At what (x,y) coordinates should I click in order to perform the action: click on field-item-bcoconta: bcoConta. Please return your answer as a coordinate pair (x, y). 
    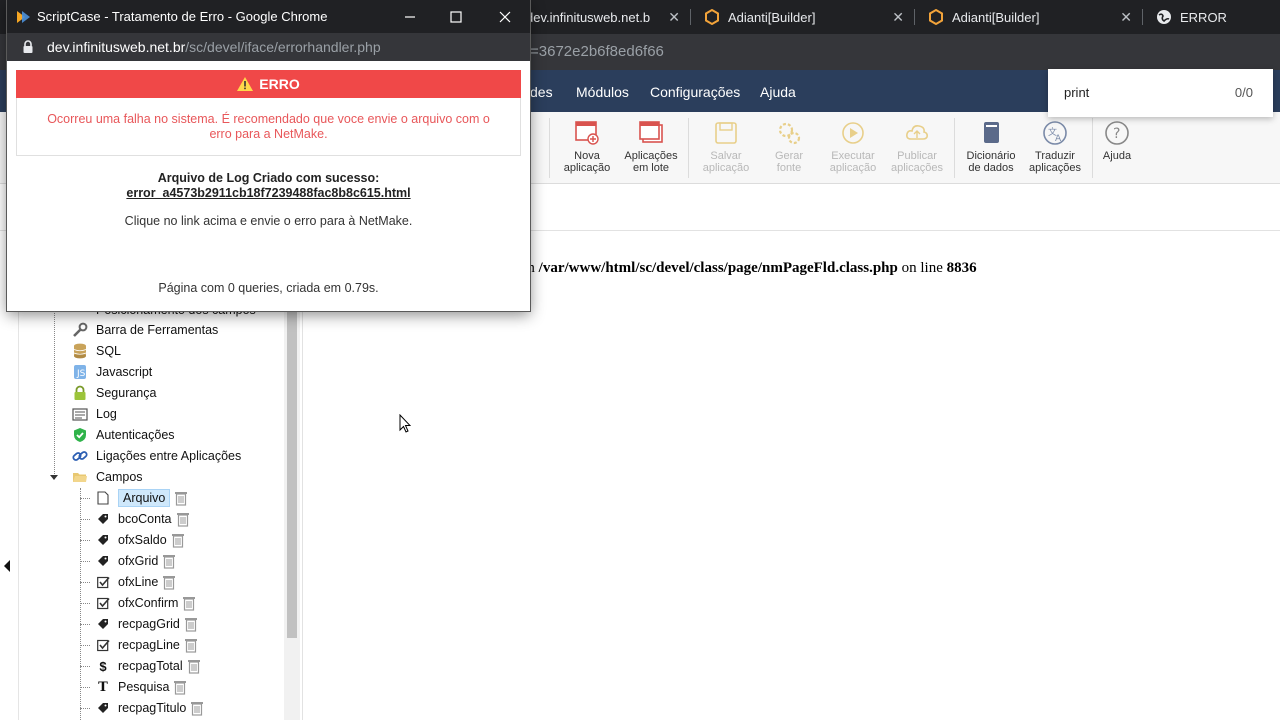
    Looking at the image, I should click on (135, 519).